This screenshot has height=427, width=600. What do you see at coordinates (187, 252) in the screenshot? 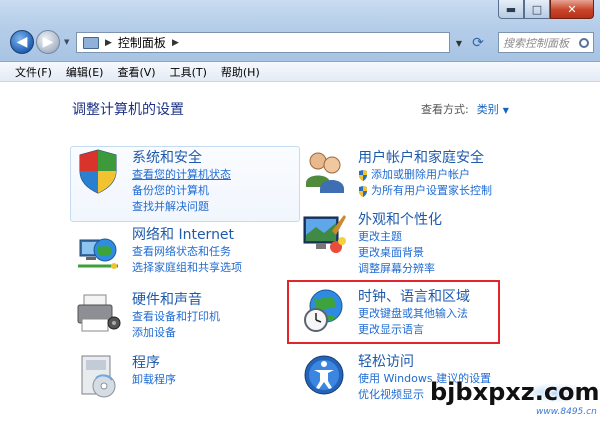
I see `link-view-network-status: 查看网络状态和任务` at bounding box center [187, 252].